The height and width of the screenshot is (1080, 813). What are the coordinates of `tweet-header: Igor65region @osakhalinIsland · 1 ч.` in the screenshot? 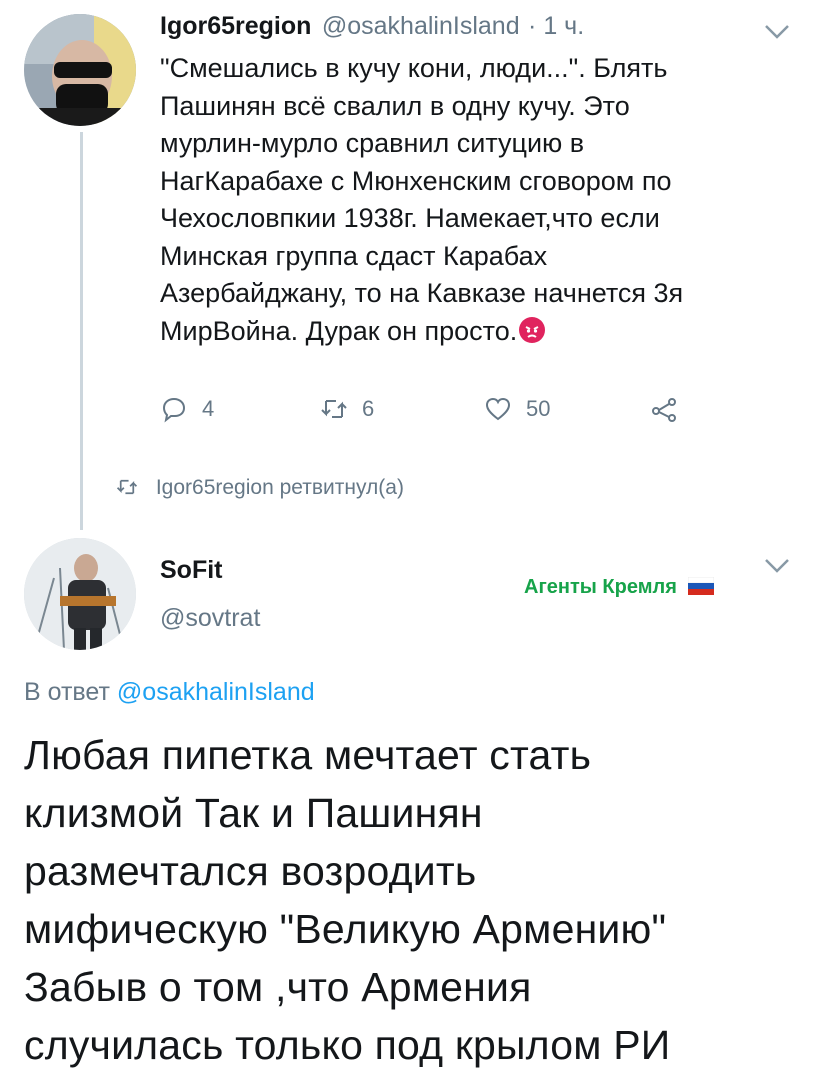 It's located at (460, 26).